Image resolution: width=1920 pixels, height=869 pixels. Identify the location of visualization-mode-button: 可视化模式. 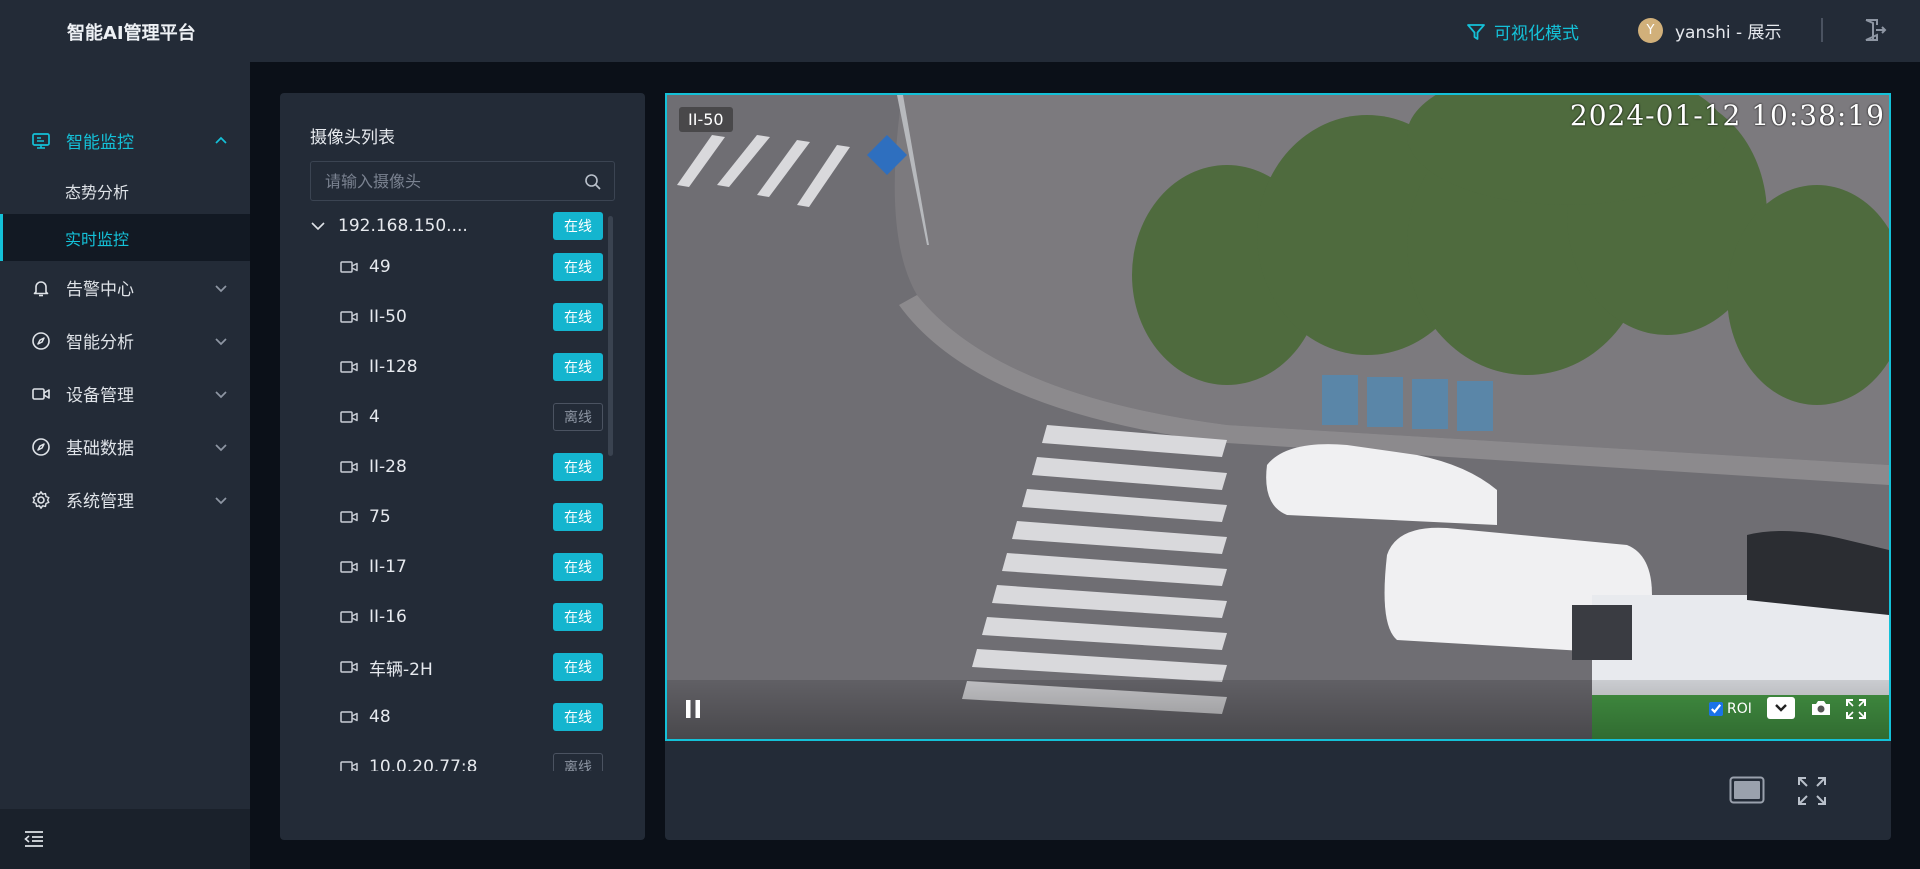
(1522, 31).